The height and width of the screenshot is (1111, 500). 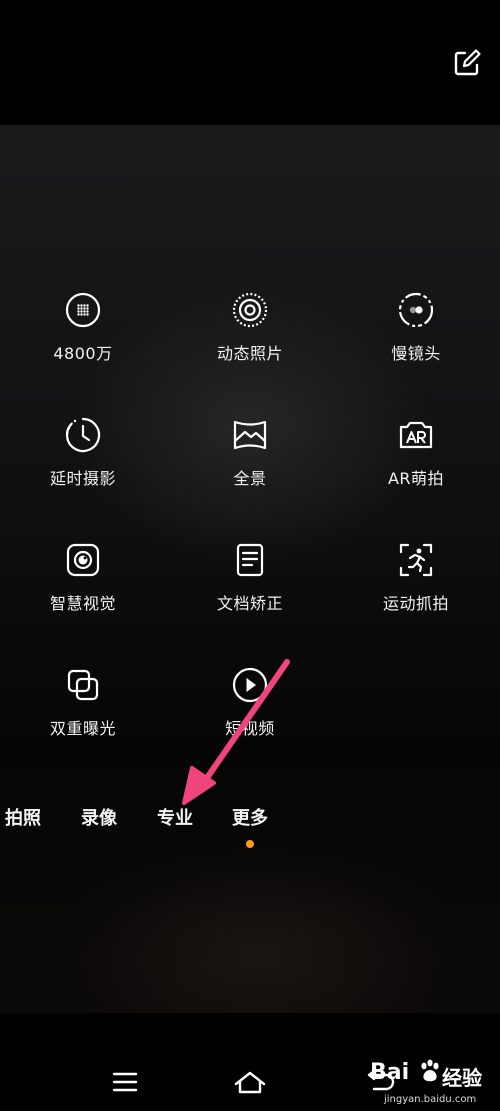 I want to click on baidu-watermark: Bai 经验 jingyan.baidu.com, so click(x=435, y=1084).